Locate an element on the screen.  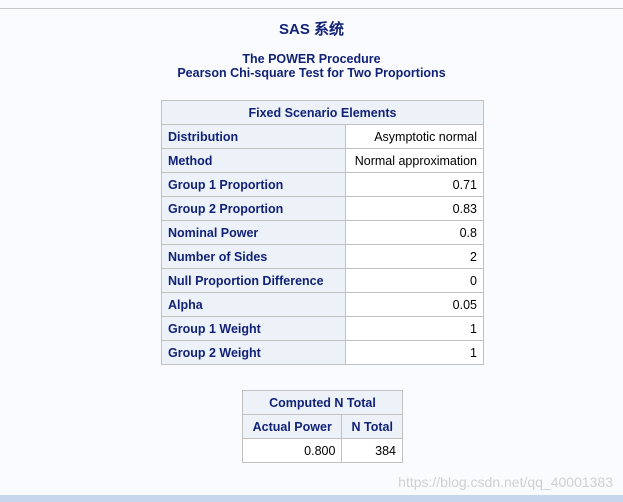
row-value: 0 is located at coordinates (414, 280).